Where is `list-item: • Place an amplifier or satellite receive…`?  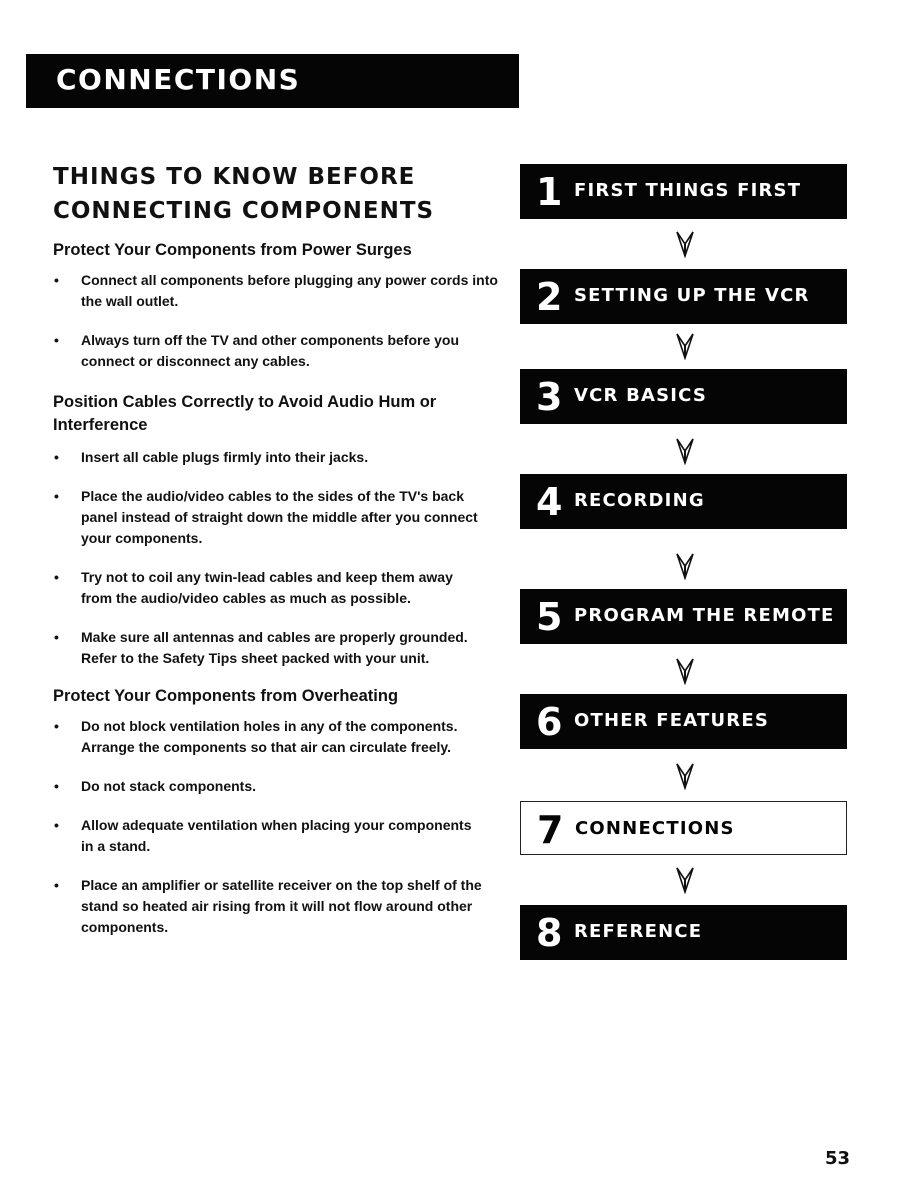
list-item: • Place an amplifier or satellite receive… is located at coordinates (278, 906).